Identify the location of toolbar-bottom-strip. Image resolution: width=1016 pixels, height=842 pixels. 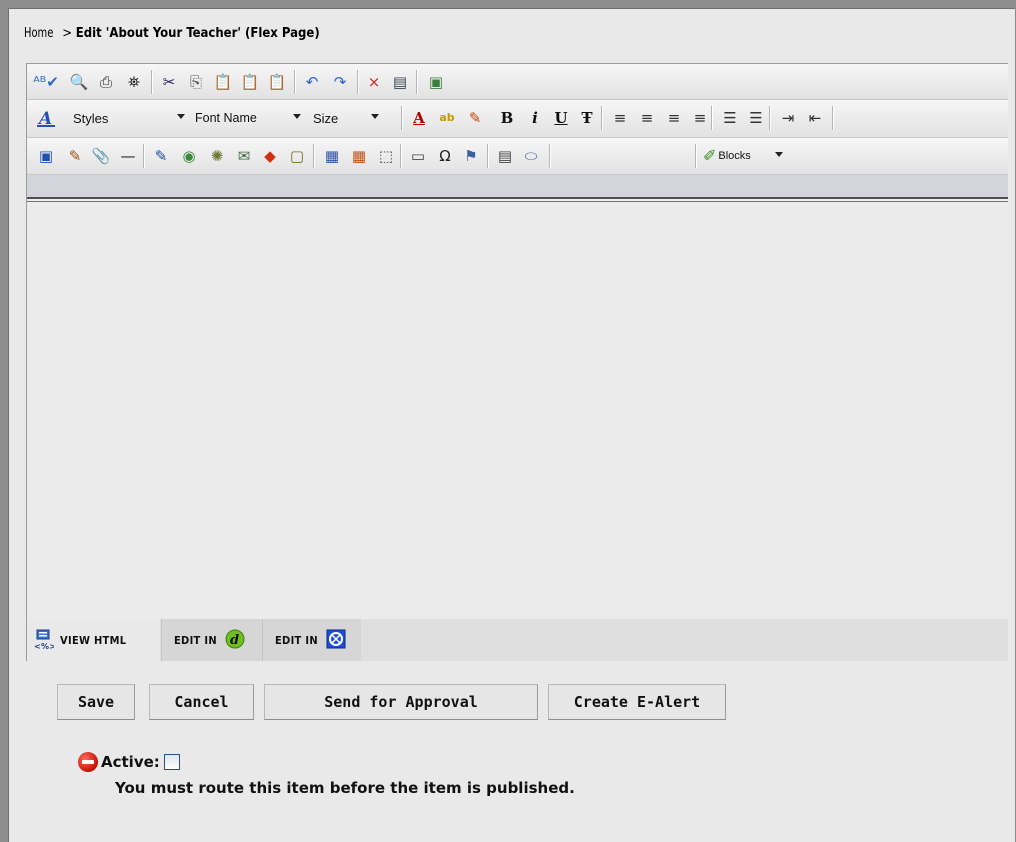
(517, 187).